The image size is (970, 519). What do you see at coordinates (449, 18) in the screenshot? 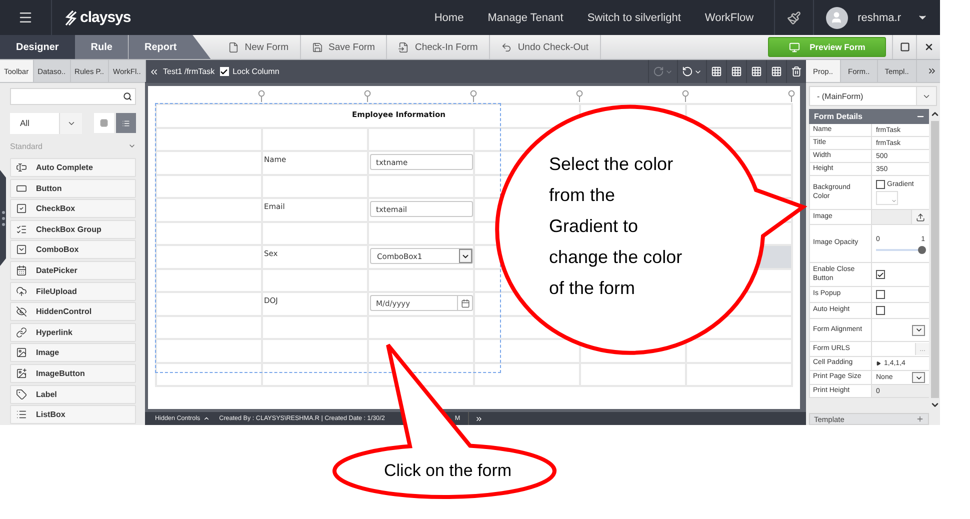
I see `nav-link: Home` at bounding box center [449, 18].